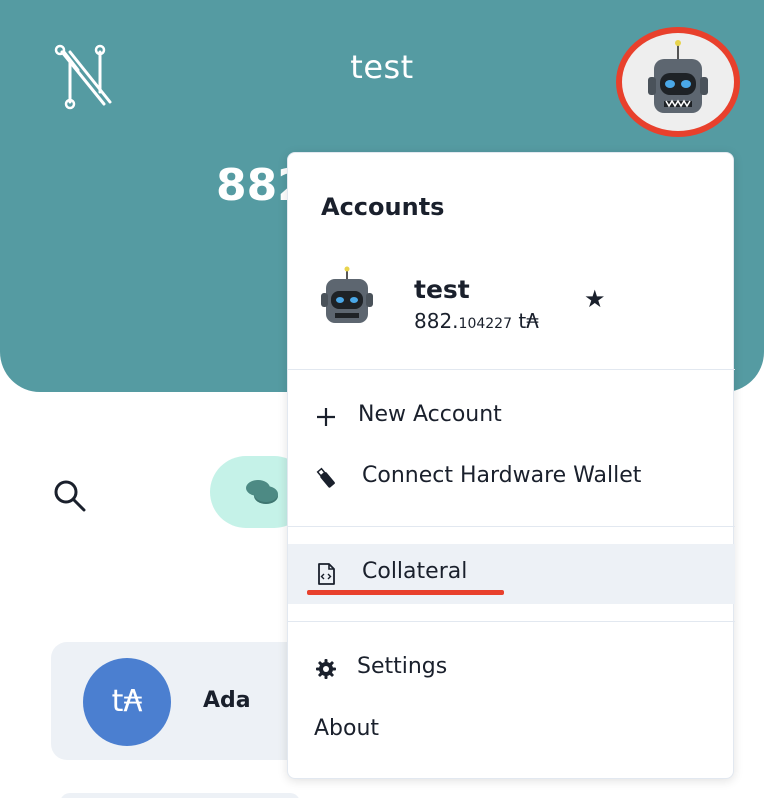 Image resolution: width=764 pixels, height=798 pixels. What do you see at coordinates (70, 496) in the screenshot?
I see `search-icon` at bounding box center [70, 496].